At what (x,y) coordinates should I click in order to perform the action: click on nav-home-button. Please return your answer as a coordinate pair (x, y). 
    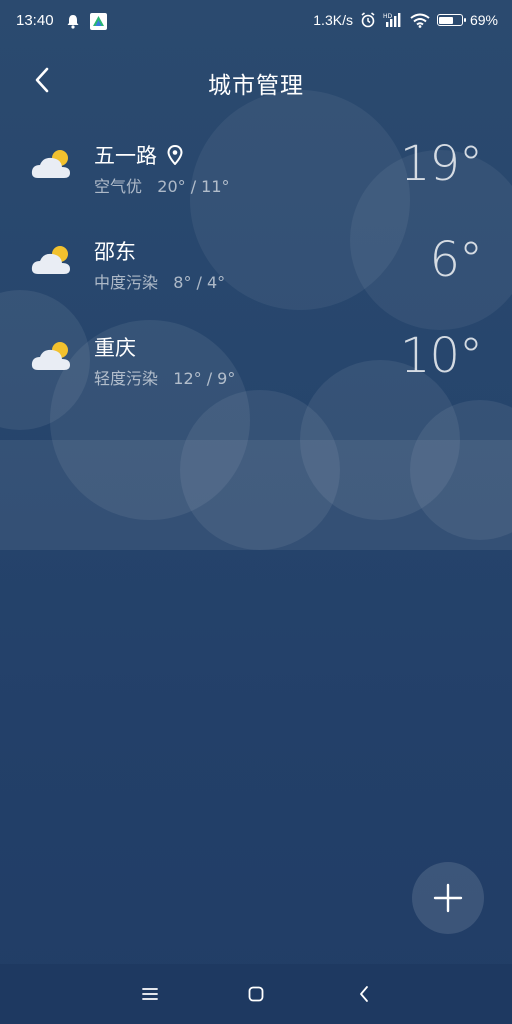
    Looking at the image, I should click on (256, 994).